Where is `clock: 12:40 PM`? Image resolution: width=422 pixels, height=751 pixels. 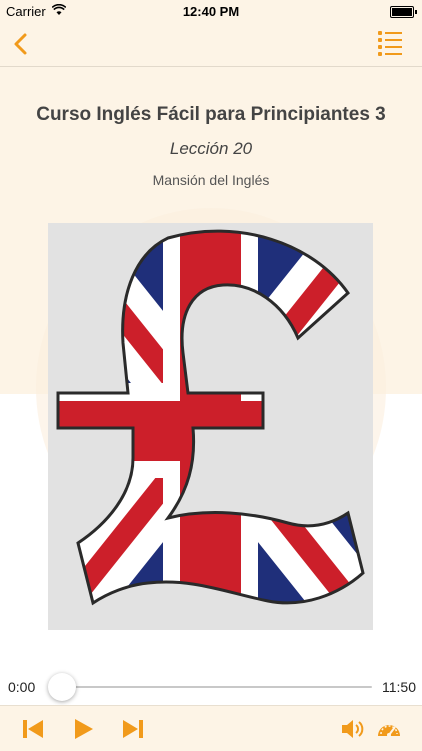
clock: 12:40 PM is located at coordinates (211, 11).